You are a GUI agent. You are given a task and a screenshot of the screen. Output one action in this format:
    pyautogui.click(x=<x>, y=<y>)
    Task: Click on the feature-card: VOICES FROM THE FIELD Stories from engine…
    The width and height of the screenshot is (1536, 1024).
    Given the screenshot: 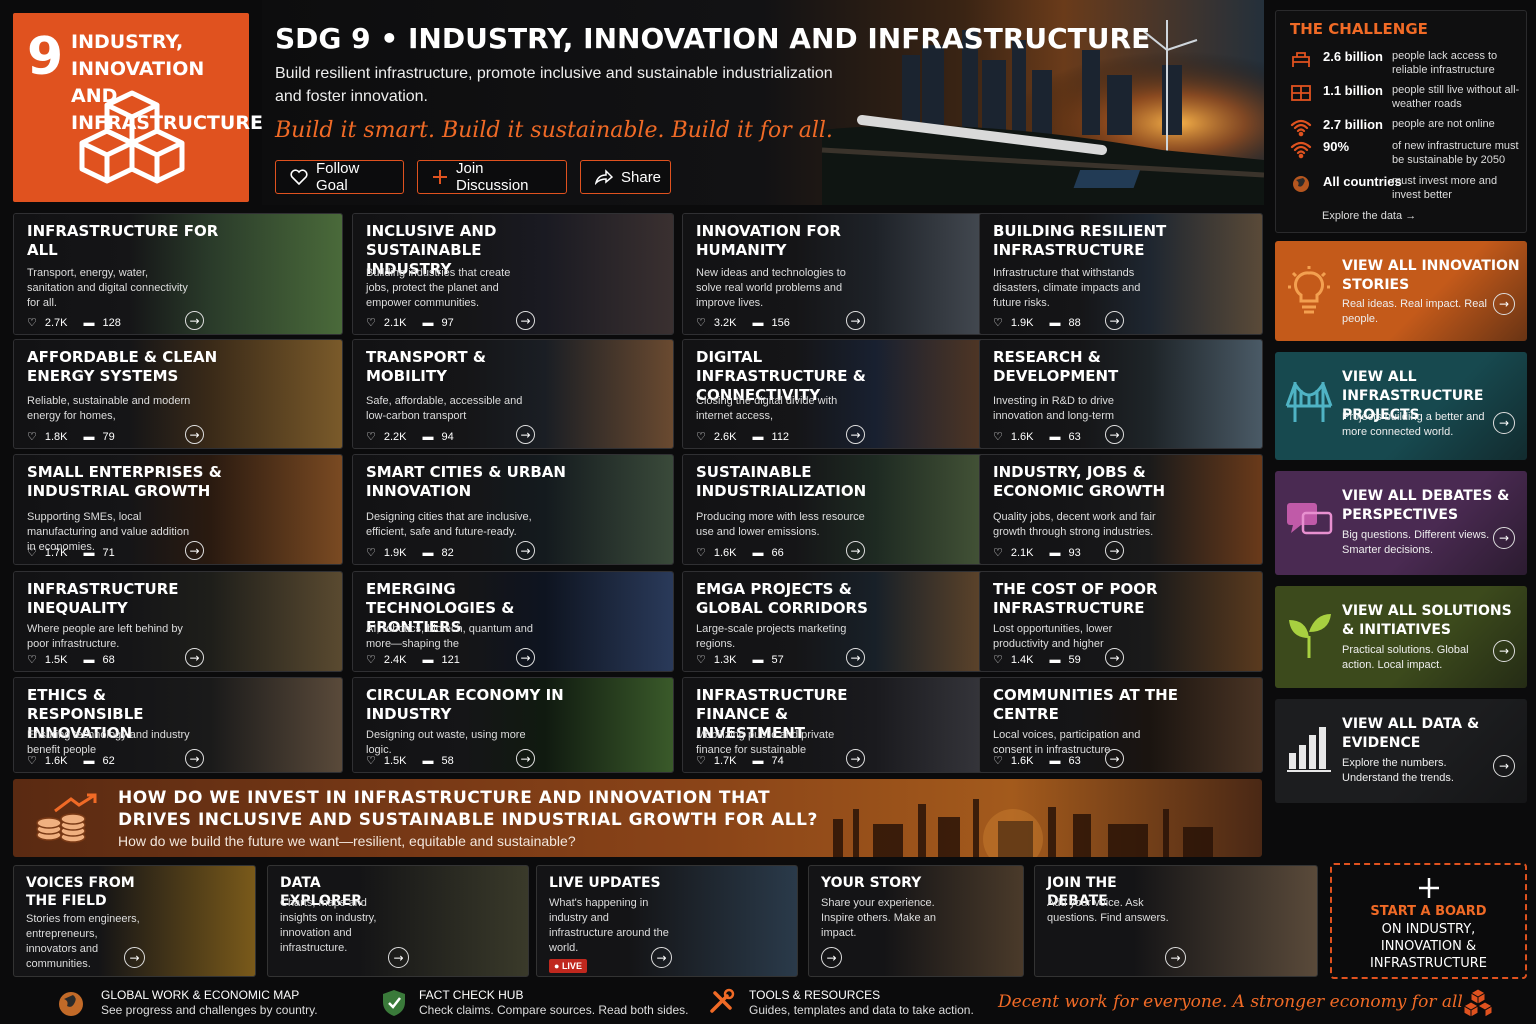 What is the action you would take?
    pyautogui.click(x=134, y=921)
    